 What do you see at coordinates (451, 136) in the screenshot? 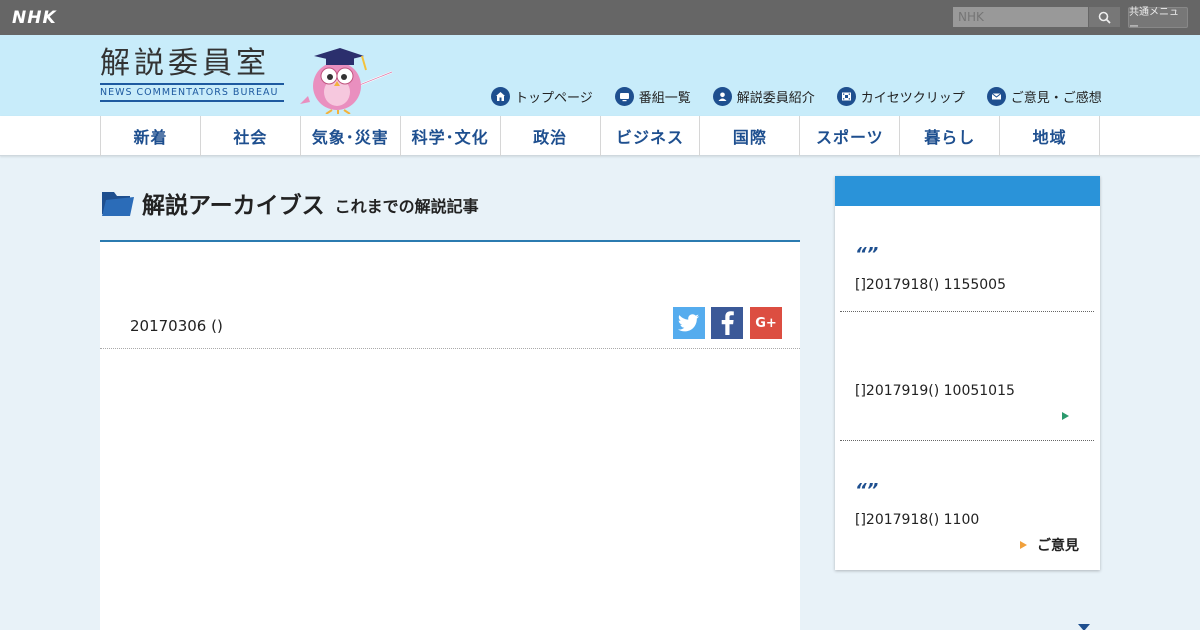
I see `category-science-culture: 科学･文化` at bounding box center [451, 136].